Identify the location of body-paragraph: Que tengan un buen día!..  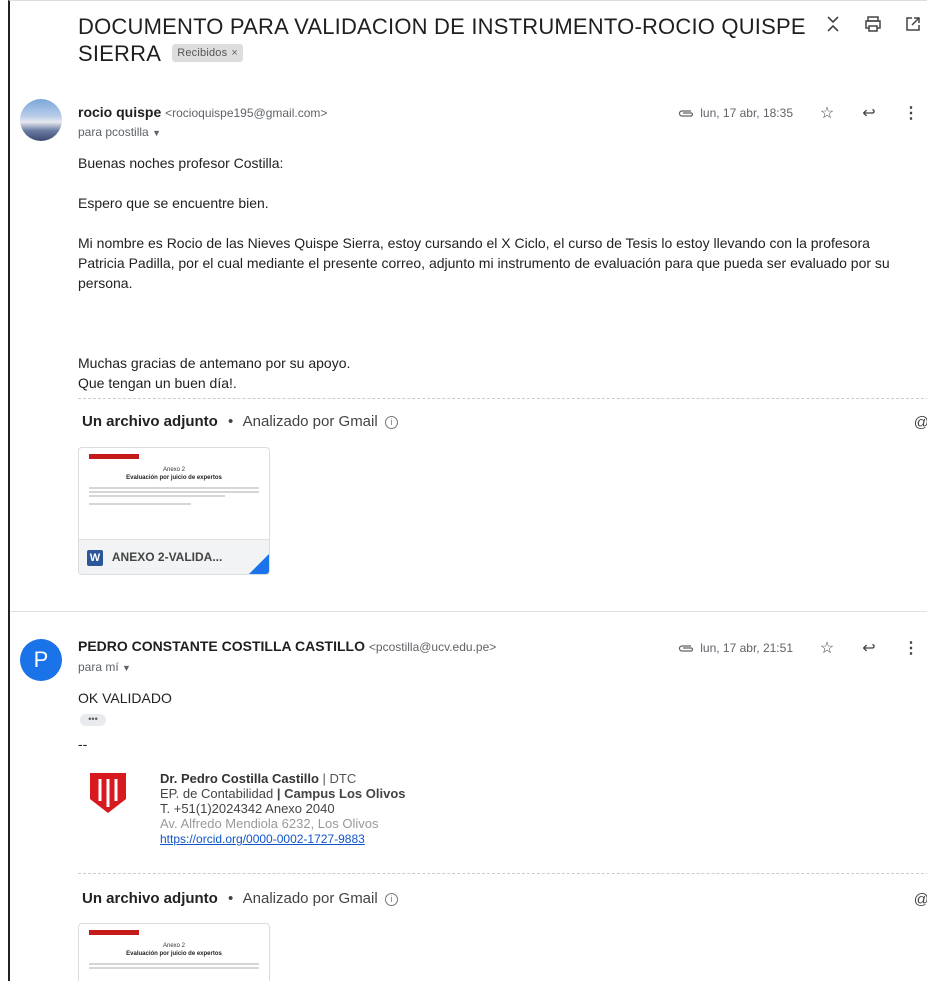
(157, 383).